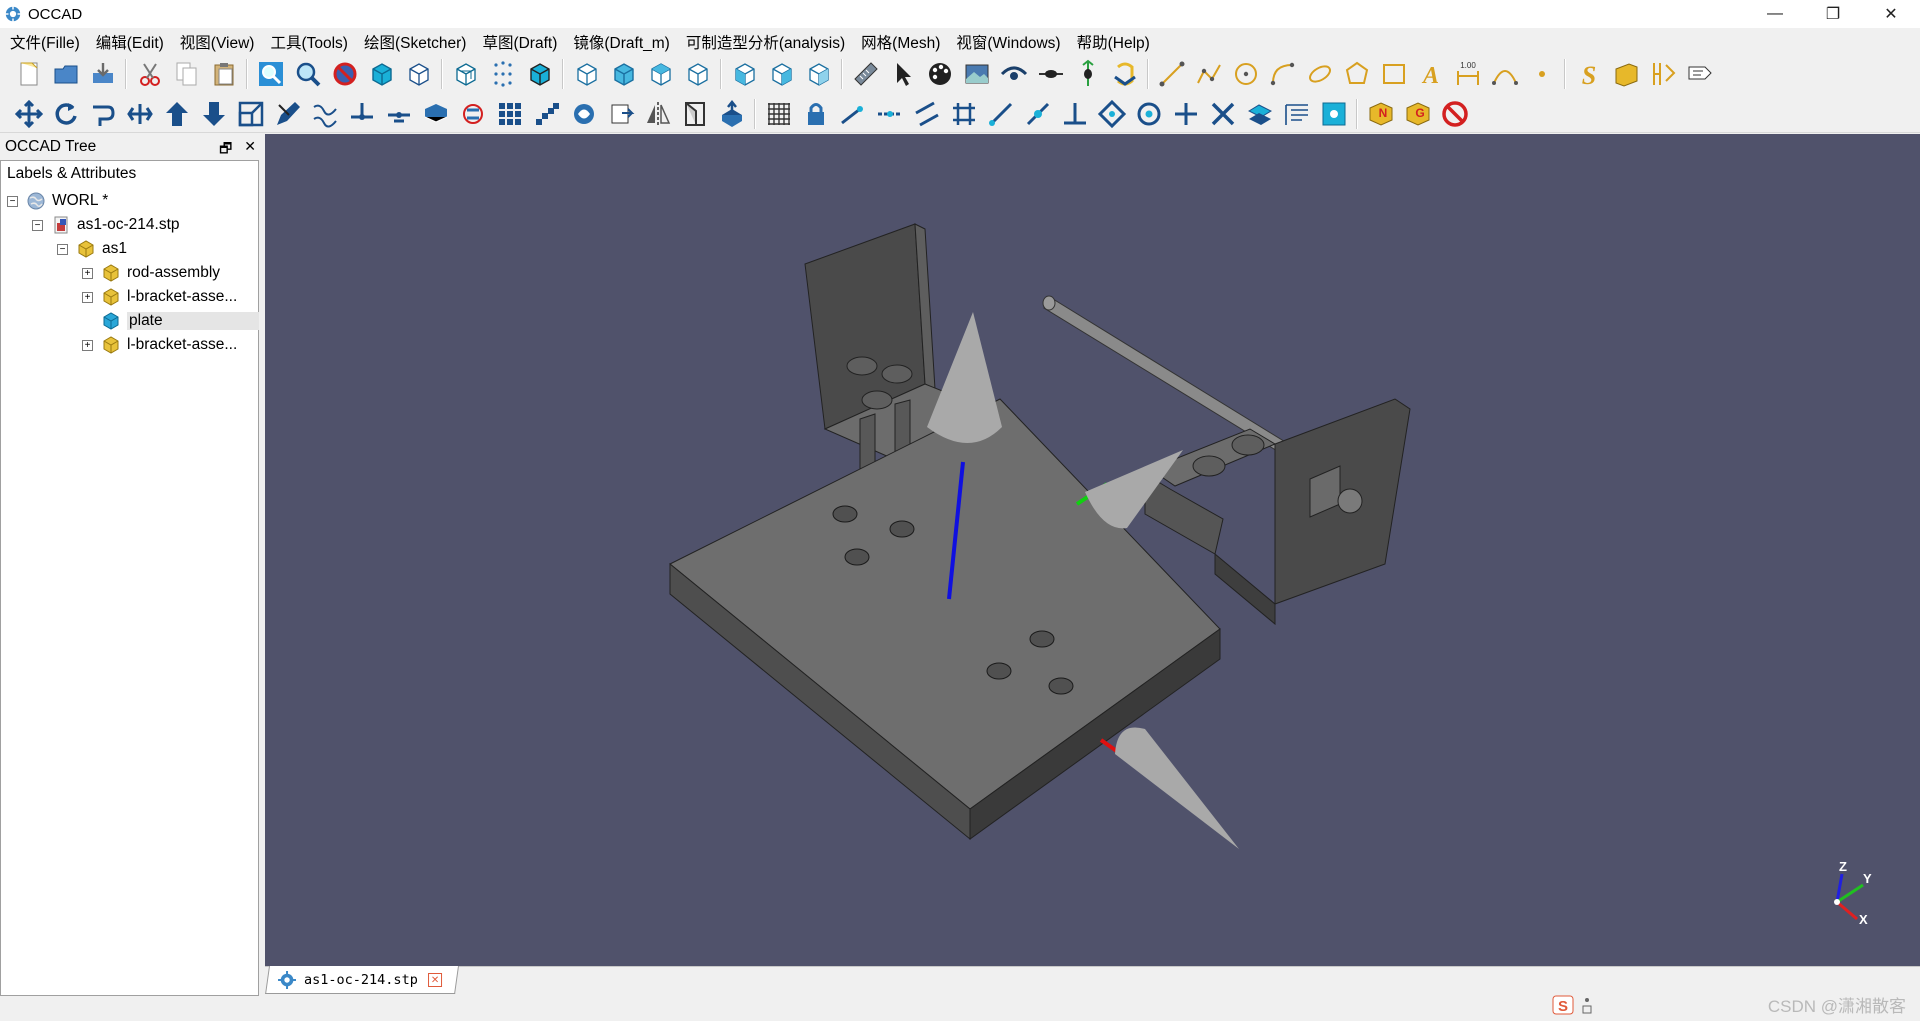  What do you see at coordinates (620, 114) in the screenshot?
I see `drawing-button` at bounding box center [620, 114].